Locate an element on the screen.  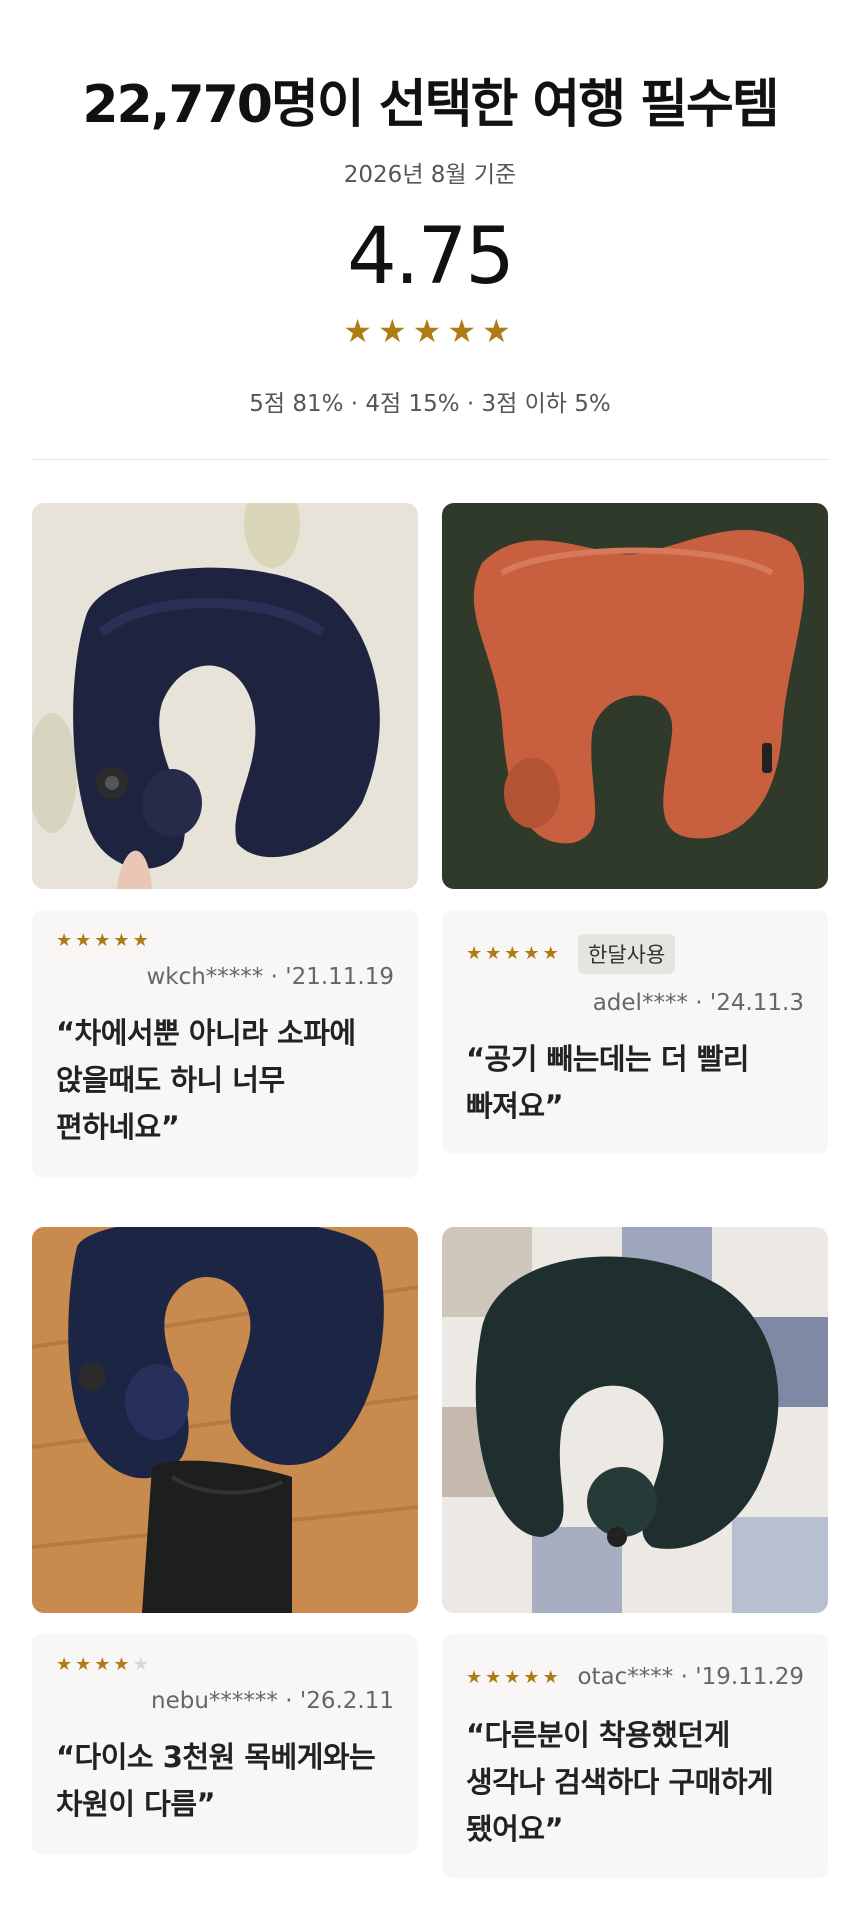
review-quote: “다이소 3천원 목베게와는 차원이 다름” is located at coordinates (226, 1781).